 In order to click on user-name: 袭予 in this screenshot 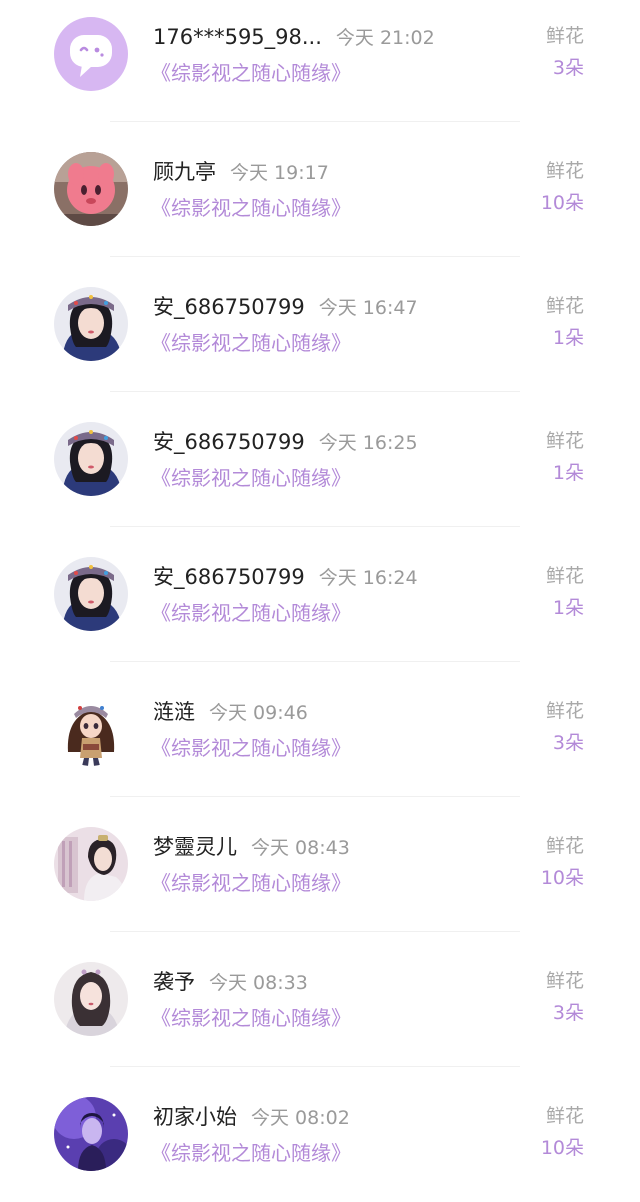, I will do `click(174, 982)`.